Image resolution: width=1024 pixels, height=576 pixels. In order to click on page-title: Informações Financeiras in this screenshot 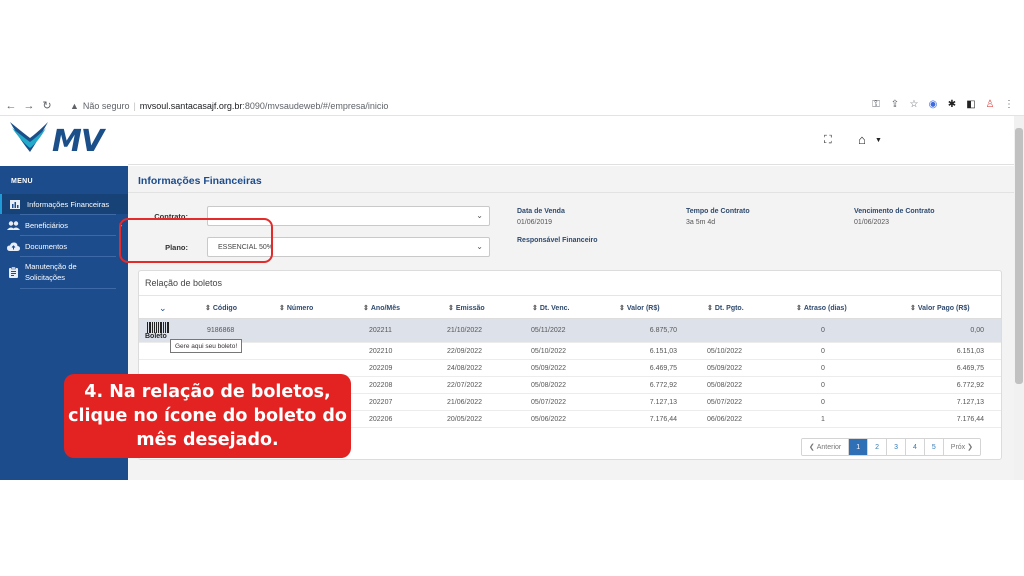, I will do `click(200, 181)`.